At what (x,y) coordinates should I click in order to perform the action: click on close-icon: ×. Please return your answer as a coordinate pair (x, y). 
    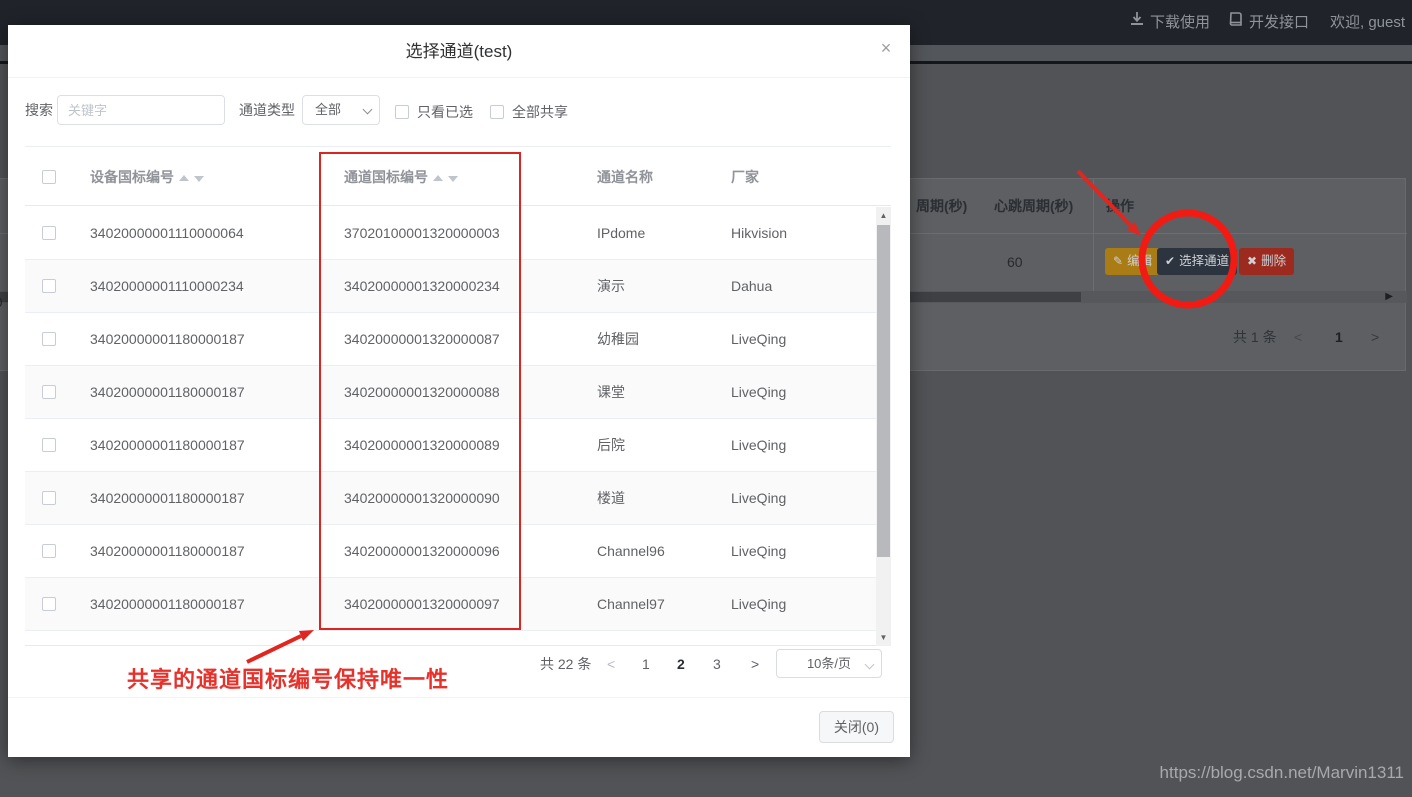
    Looking at the image, I should click on (886, 48).